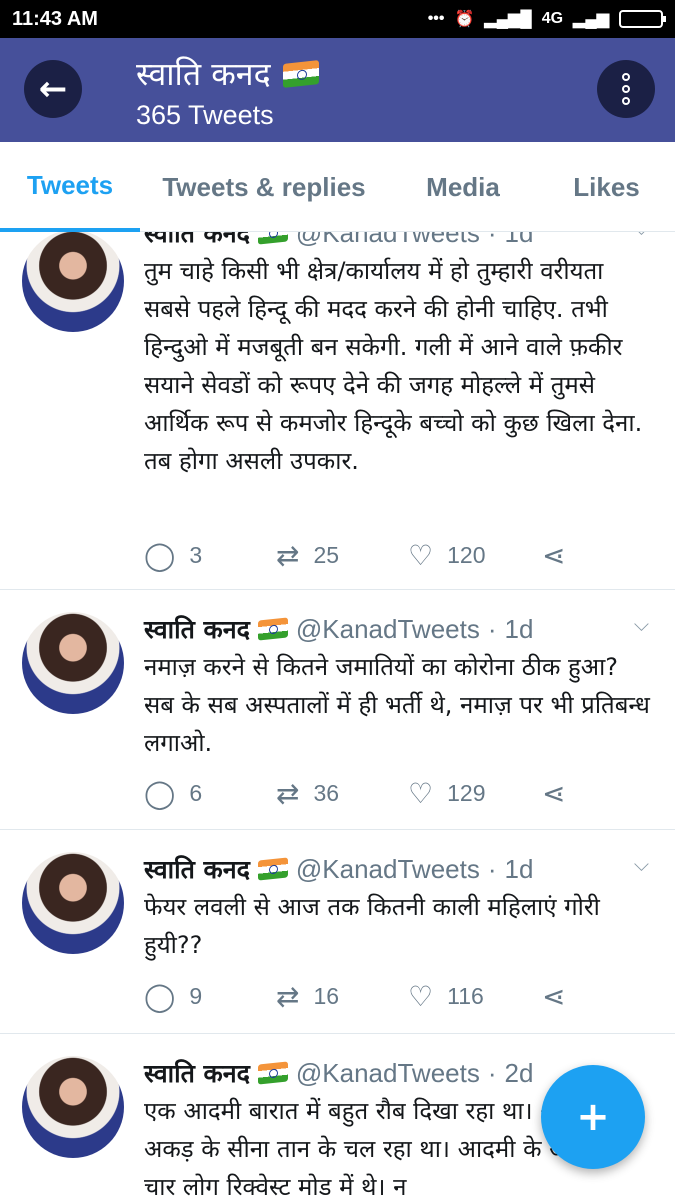 Image resolution: width=675 pixels, height=1200 pixels. I want to click on signal-icon: ▂▄▆█, so click(508, 19).